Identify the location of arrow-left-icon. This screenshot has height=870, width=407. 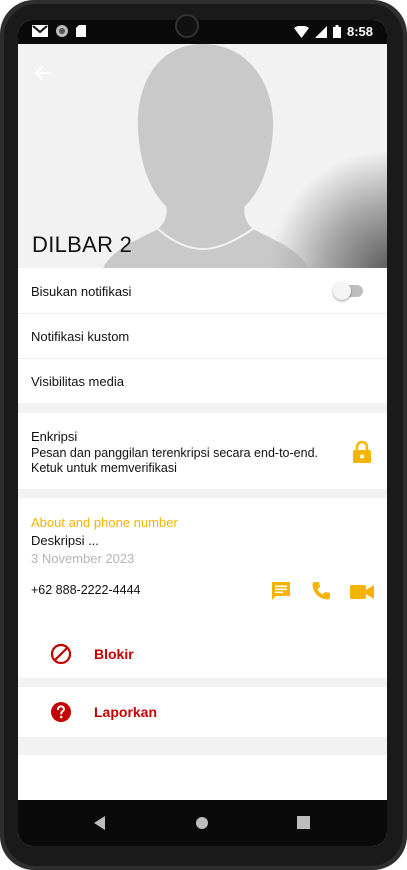
(43, 73).